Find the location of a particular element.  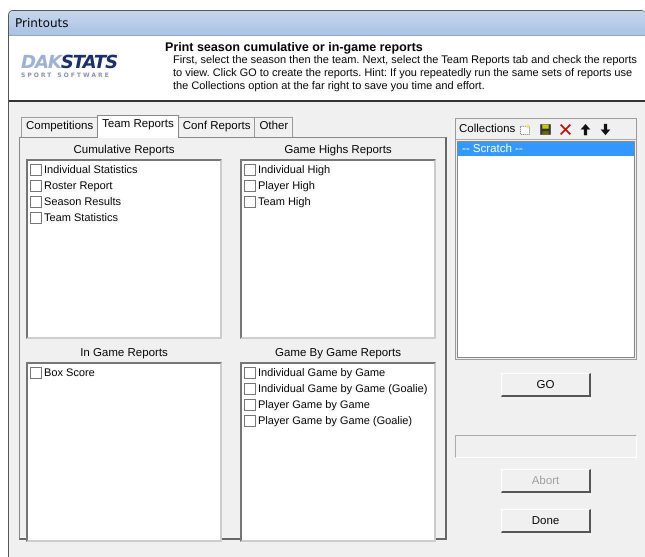

delete-icon is located at coordinates (565, 129).